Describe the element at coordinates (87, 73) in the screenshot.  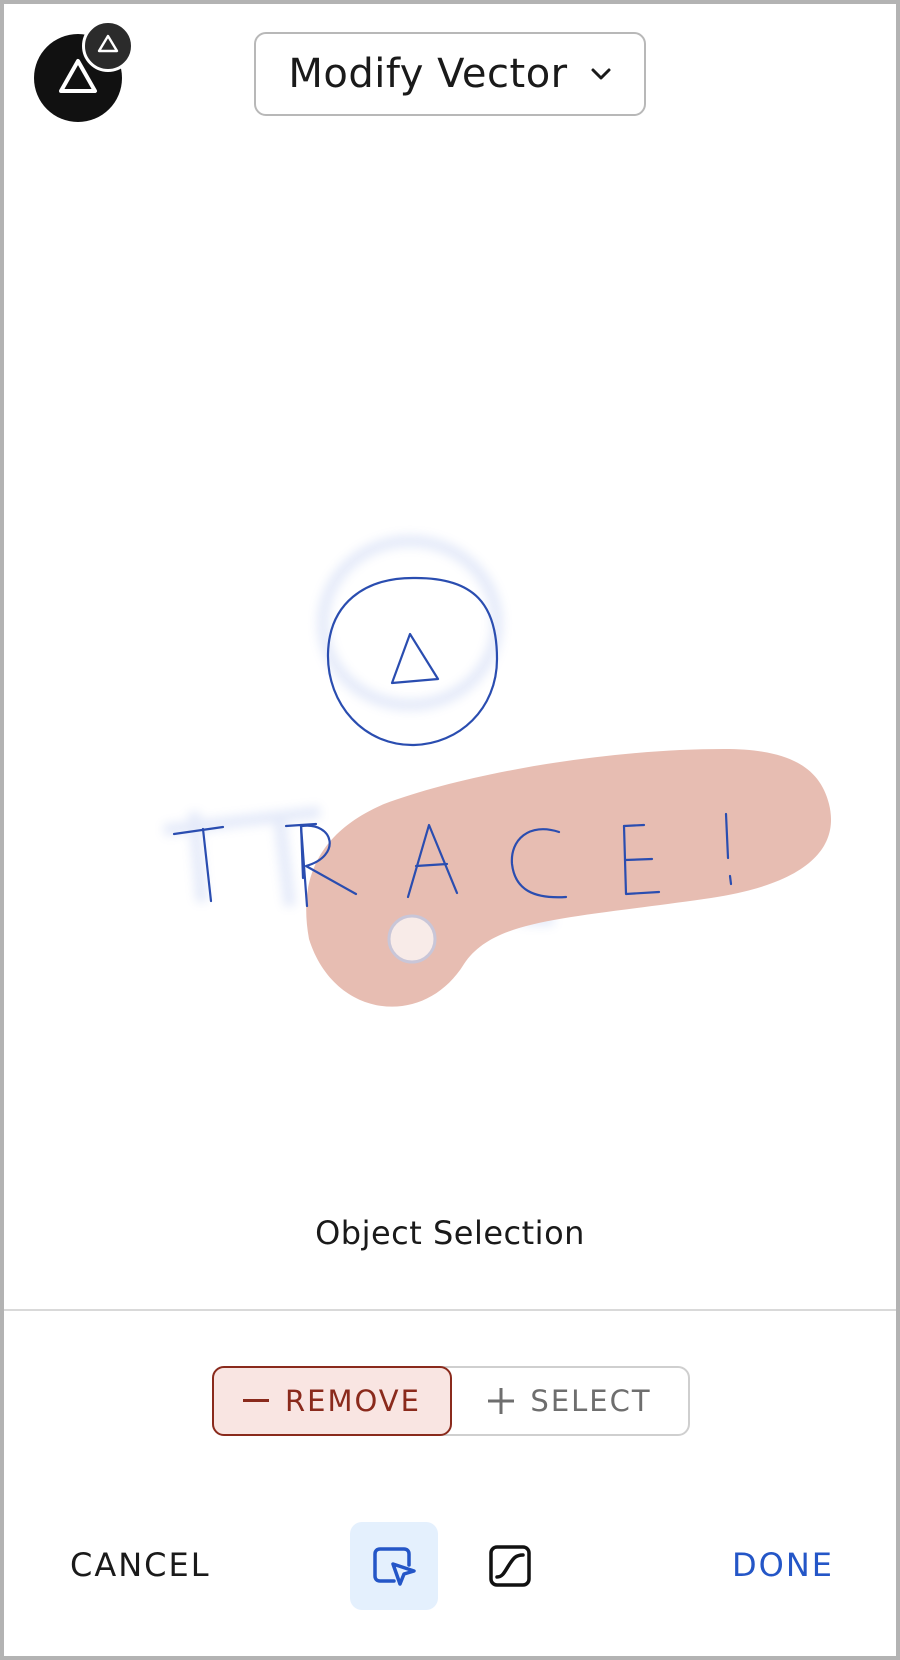
I see `app-badge` at that location.